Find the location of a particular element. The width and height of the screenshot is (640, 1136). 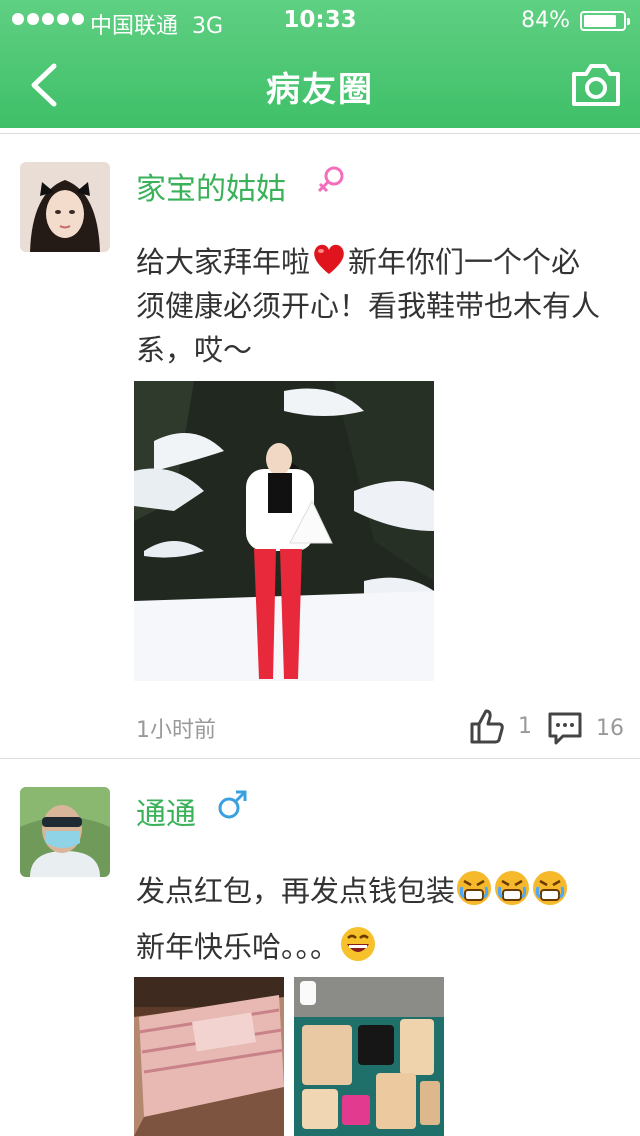

battery-percent: 84% is located at coordinates (545, 20).